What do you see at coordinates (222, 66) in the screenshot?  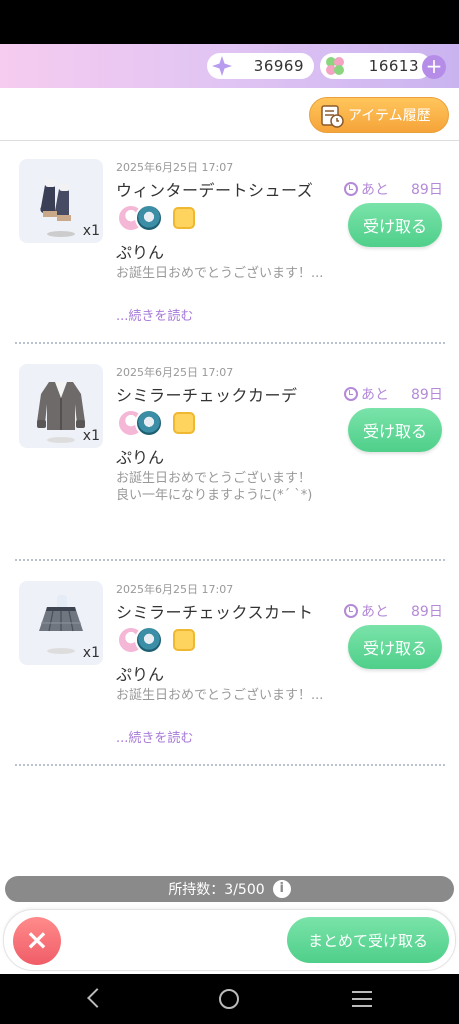 I see `sparkle-gem-icon` at bounding box center [222, 66].